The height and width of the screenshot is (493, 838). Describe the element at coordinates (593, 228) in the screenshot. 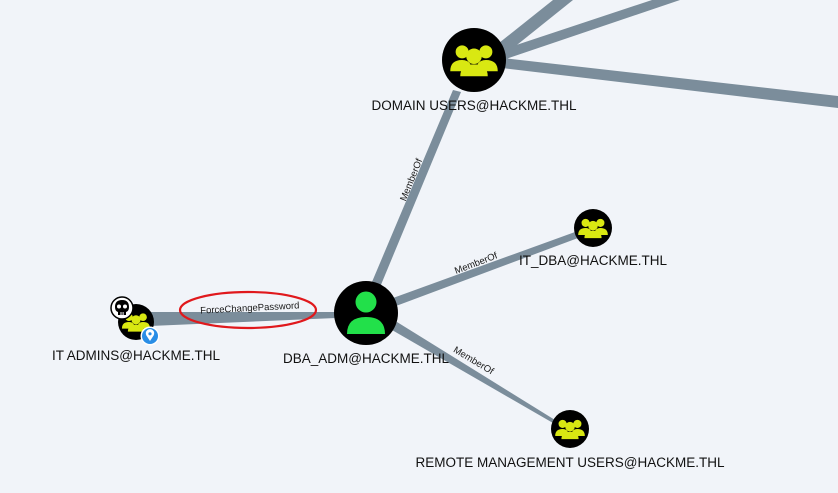

I see `node-it-dba` at that location.